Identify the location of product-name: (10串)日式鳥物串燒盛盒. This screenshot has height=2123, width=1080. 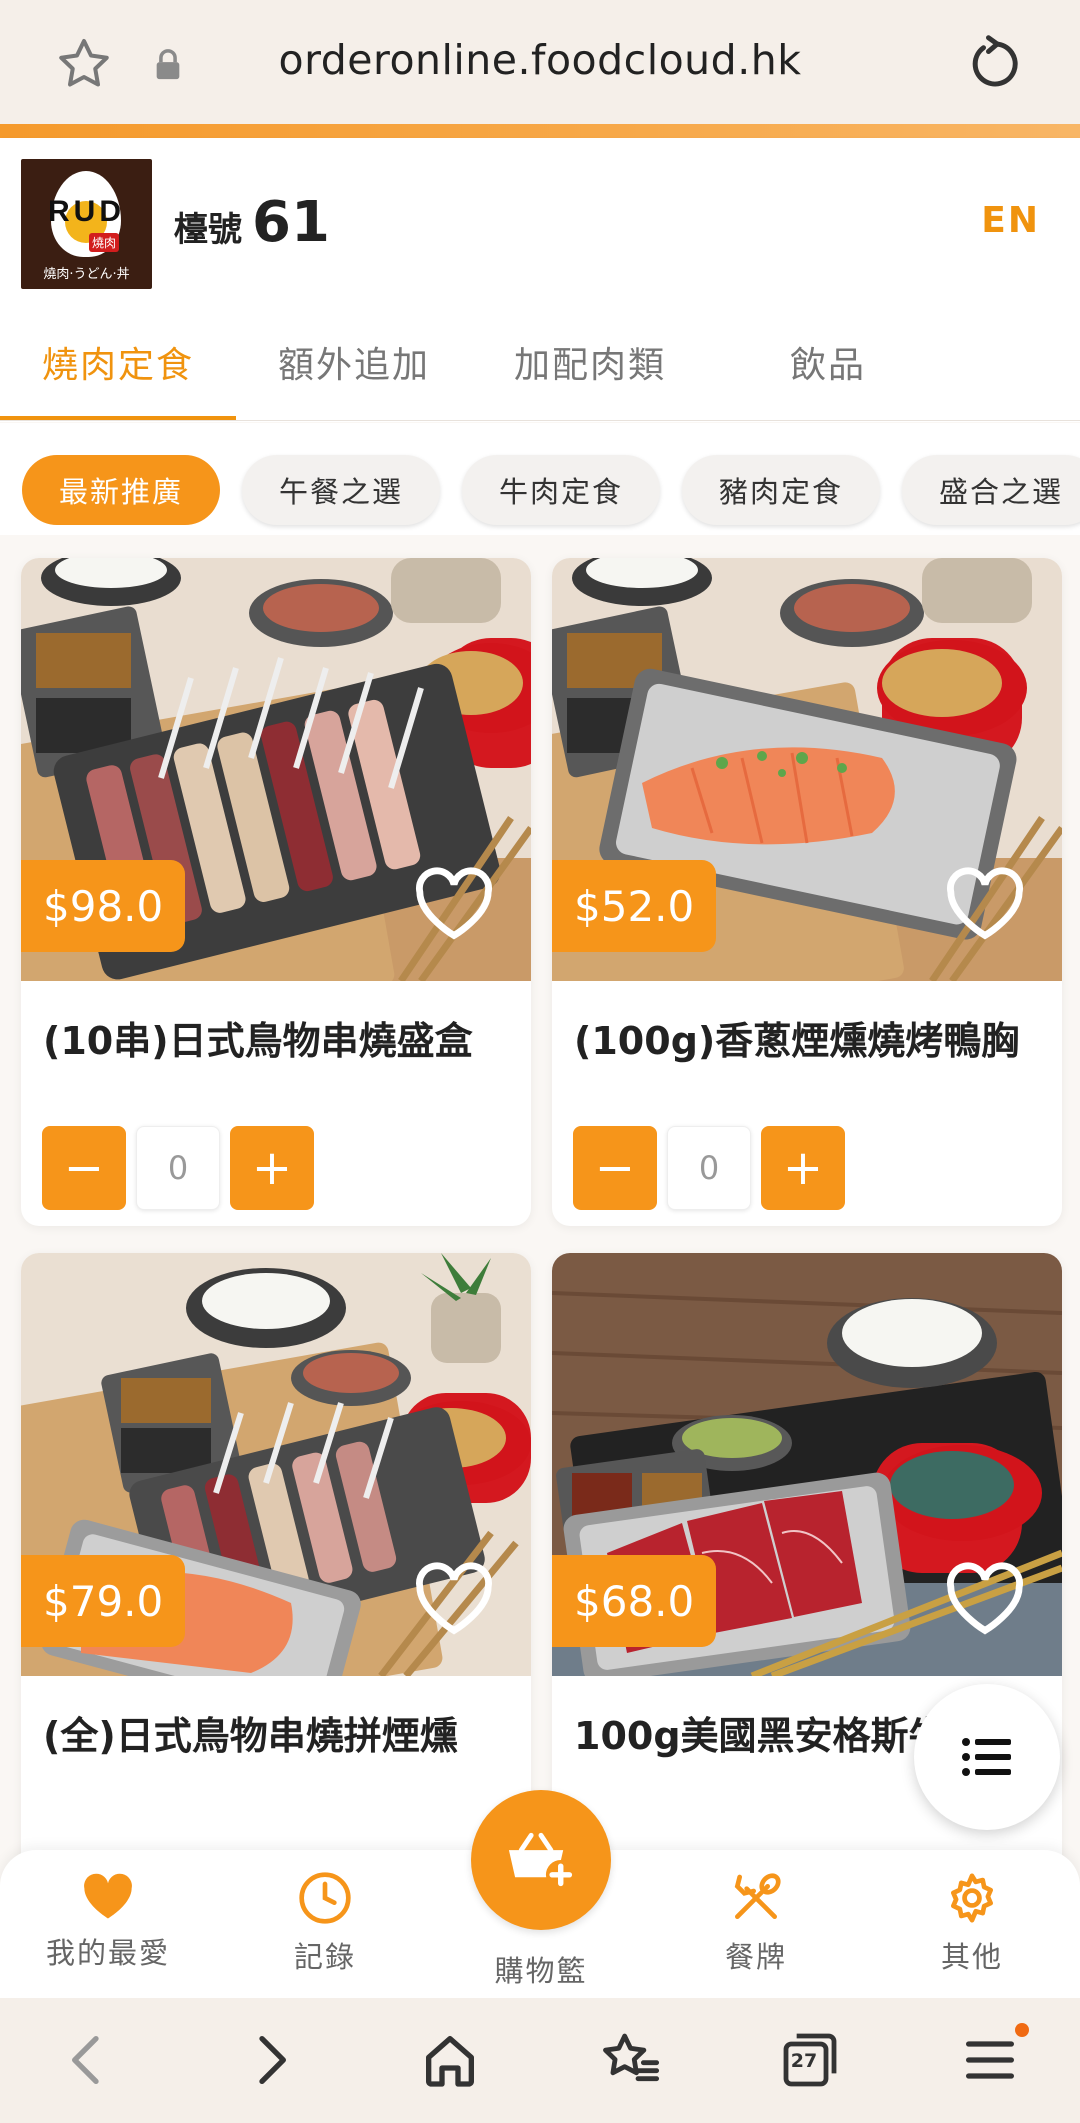
(258, 1041).